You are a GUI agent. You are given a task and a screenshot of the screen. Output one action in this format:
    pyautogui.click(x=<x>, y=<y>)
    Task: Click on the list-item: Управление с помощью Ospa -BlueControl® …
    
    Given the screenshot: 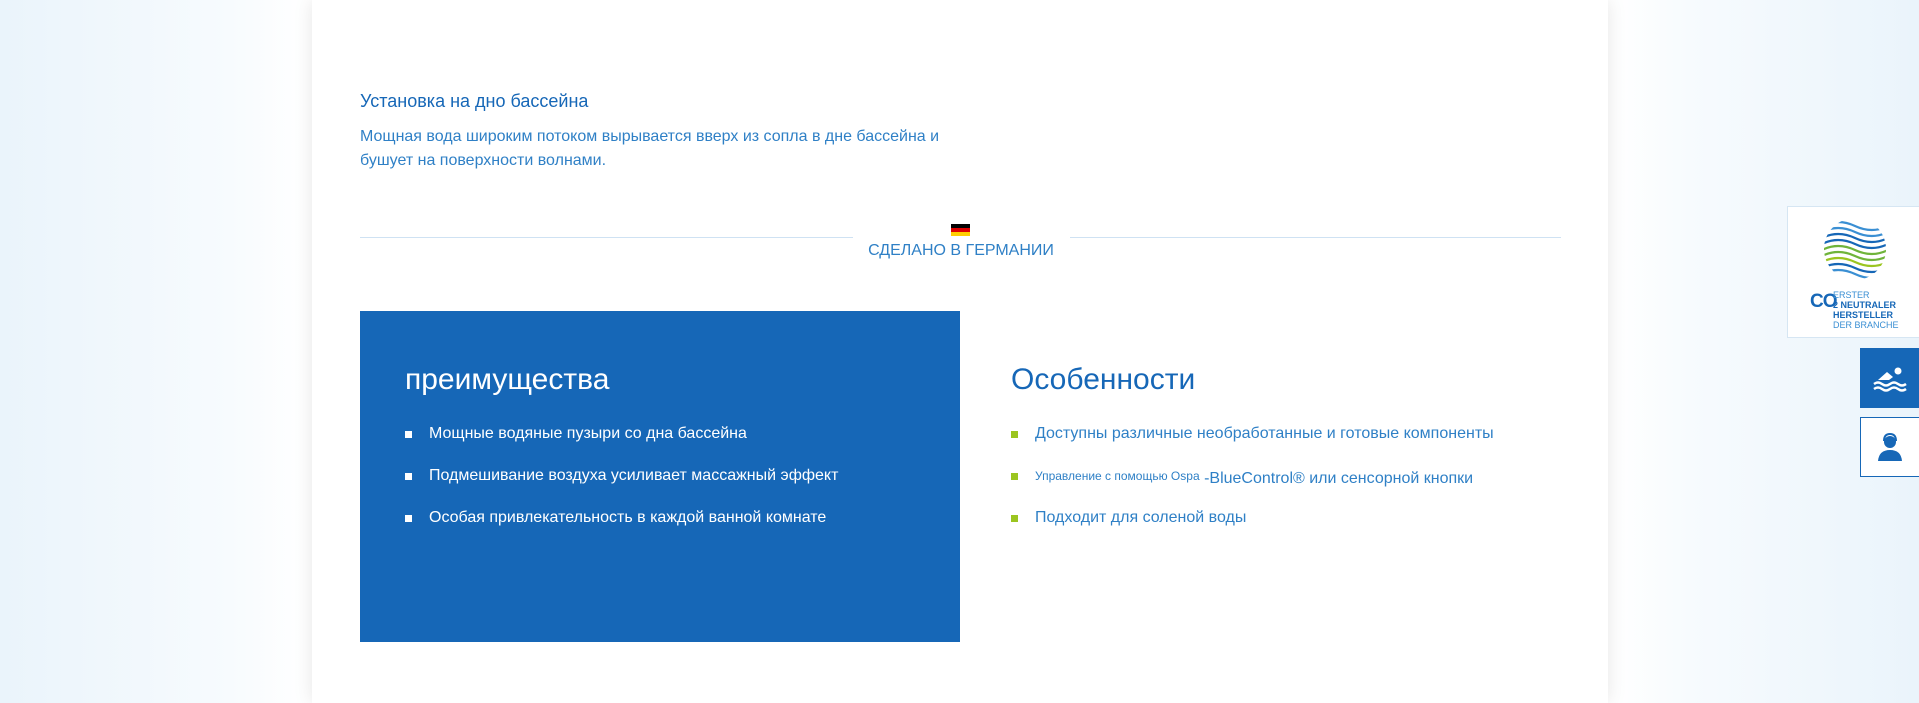 What is the action you would take?
    pyautogui.click(x=1252, y=487)
    